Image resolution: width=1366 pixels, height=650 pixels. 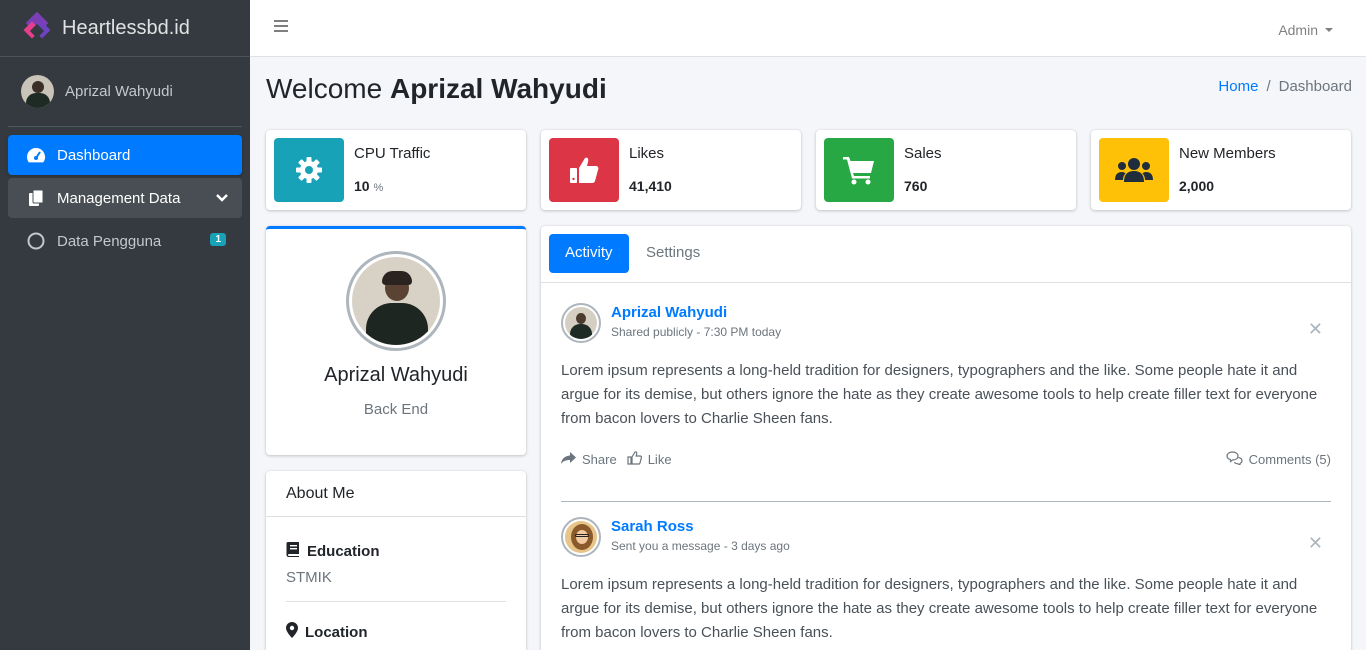 What do you see at coordinates (498, 88) in the screenshot?
I see `welcome-name: Aprizal Wahyudi` at bounding box center [498, 88].